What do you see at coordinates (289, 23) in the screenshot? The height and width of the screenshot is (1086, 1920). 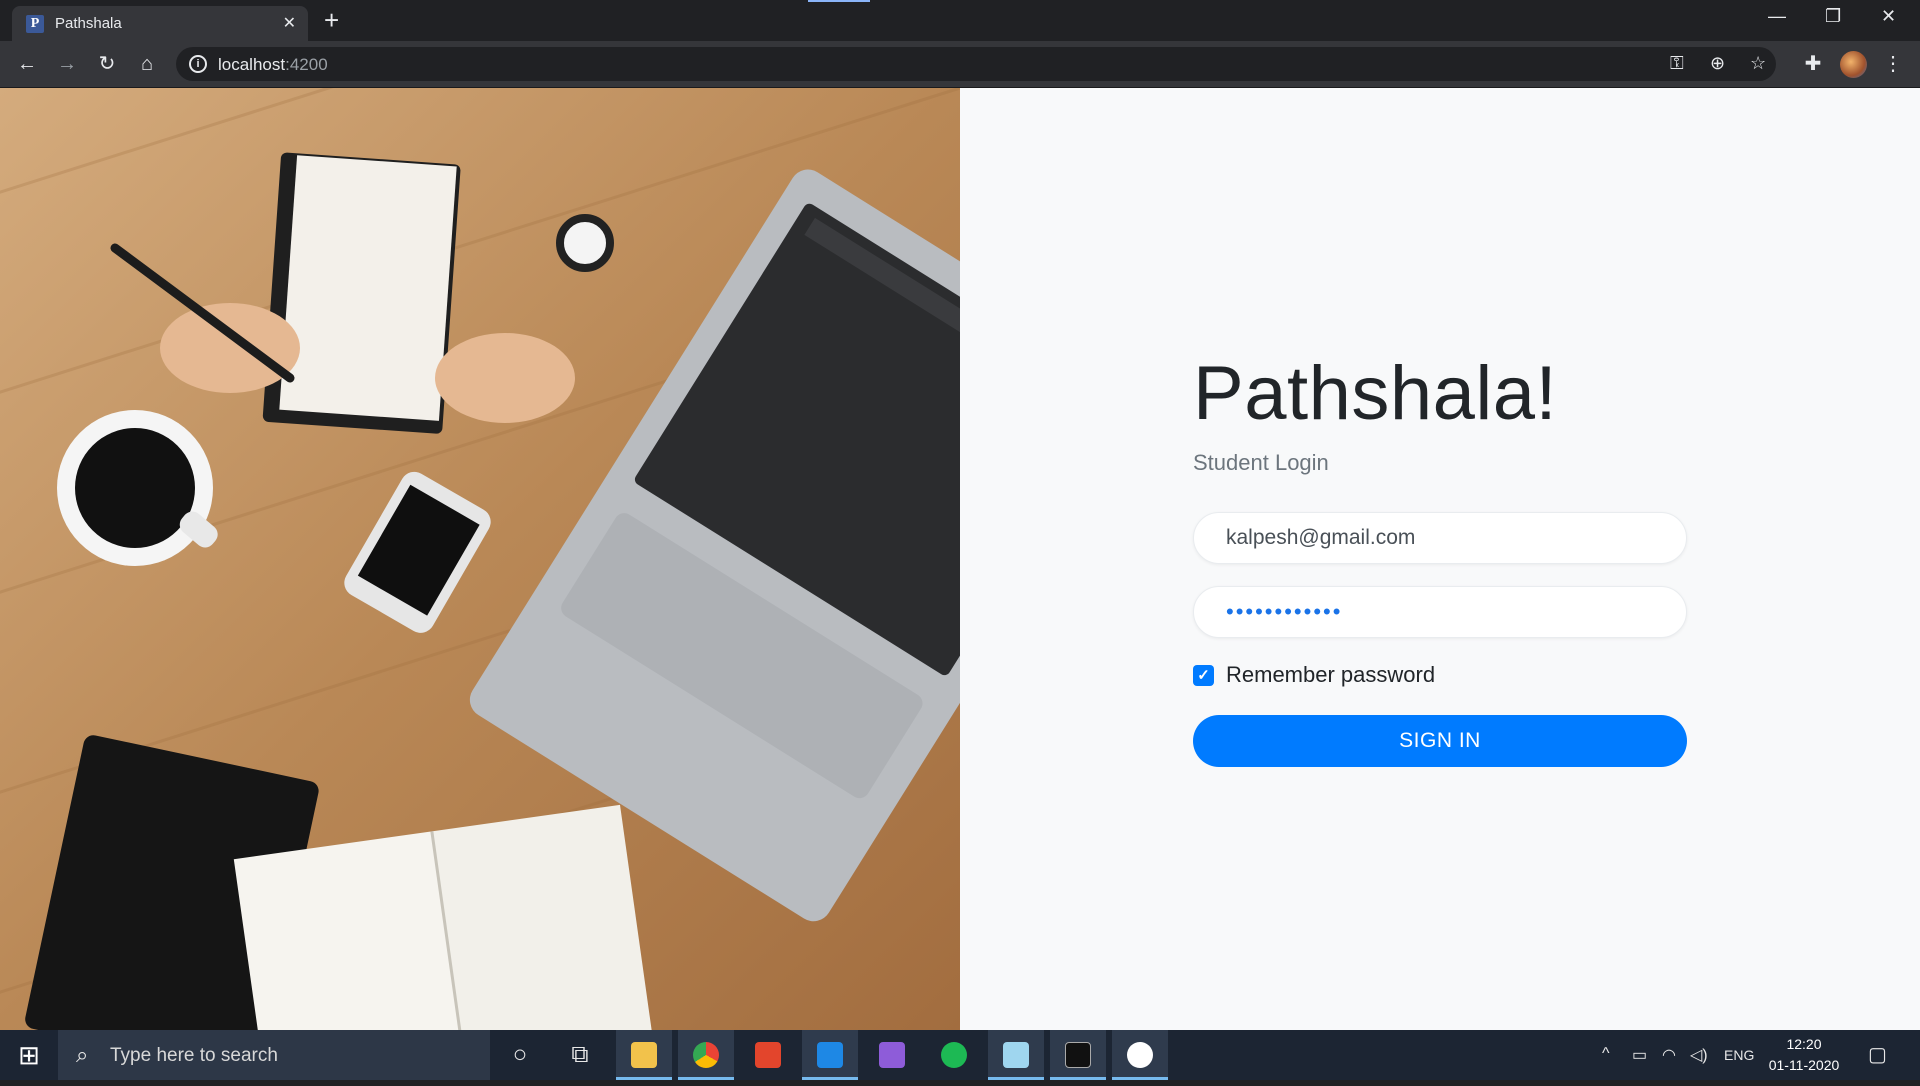 I see `tab-close-icon: ✕` at bounding box center [289, 23].